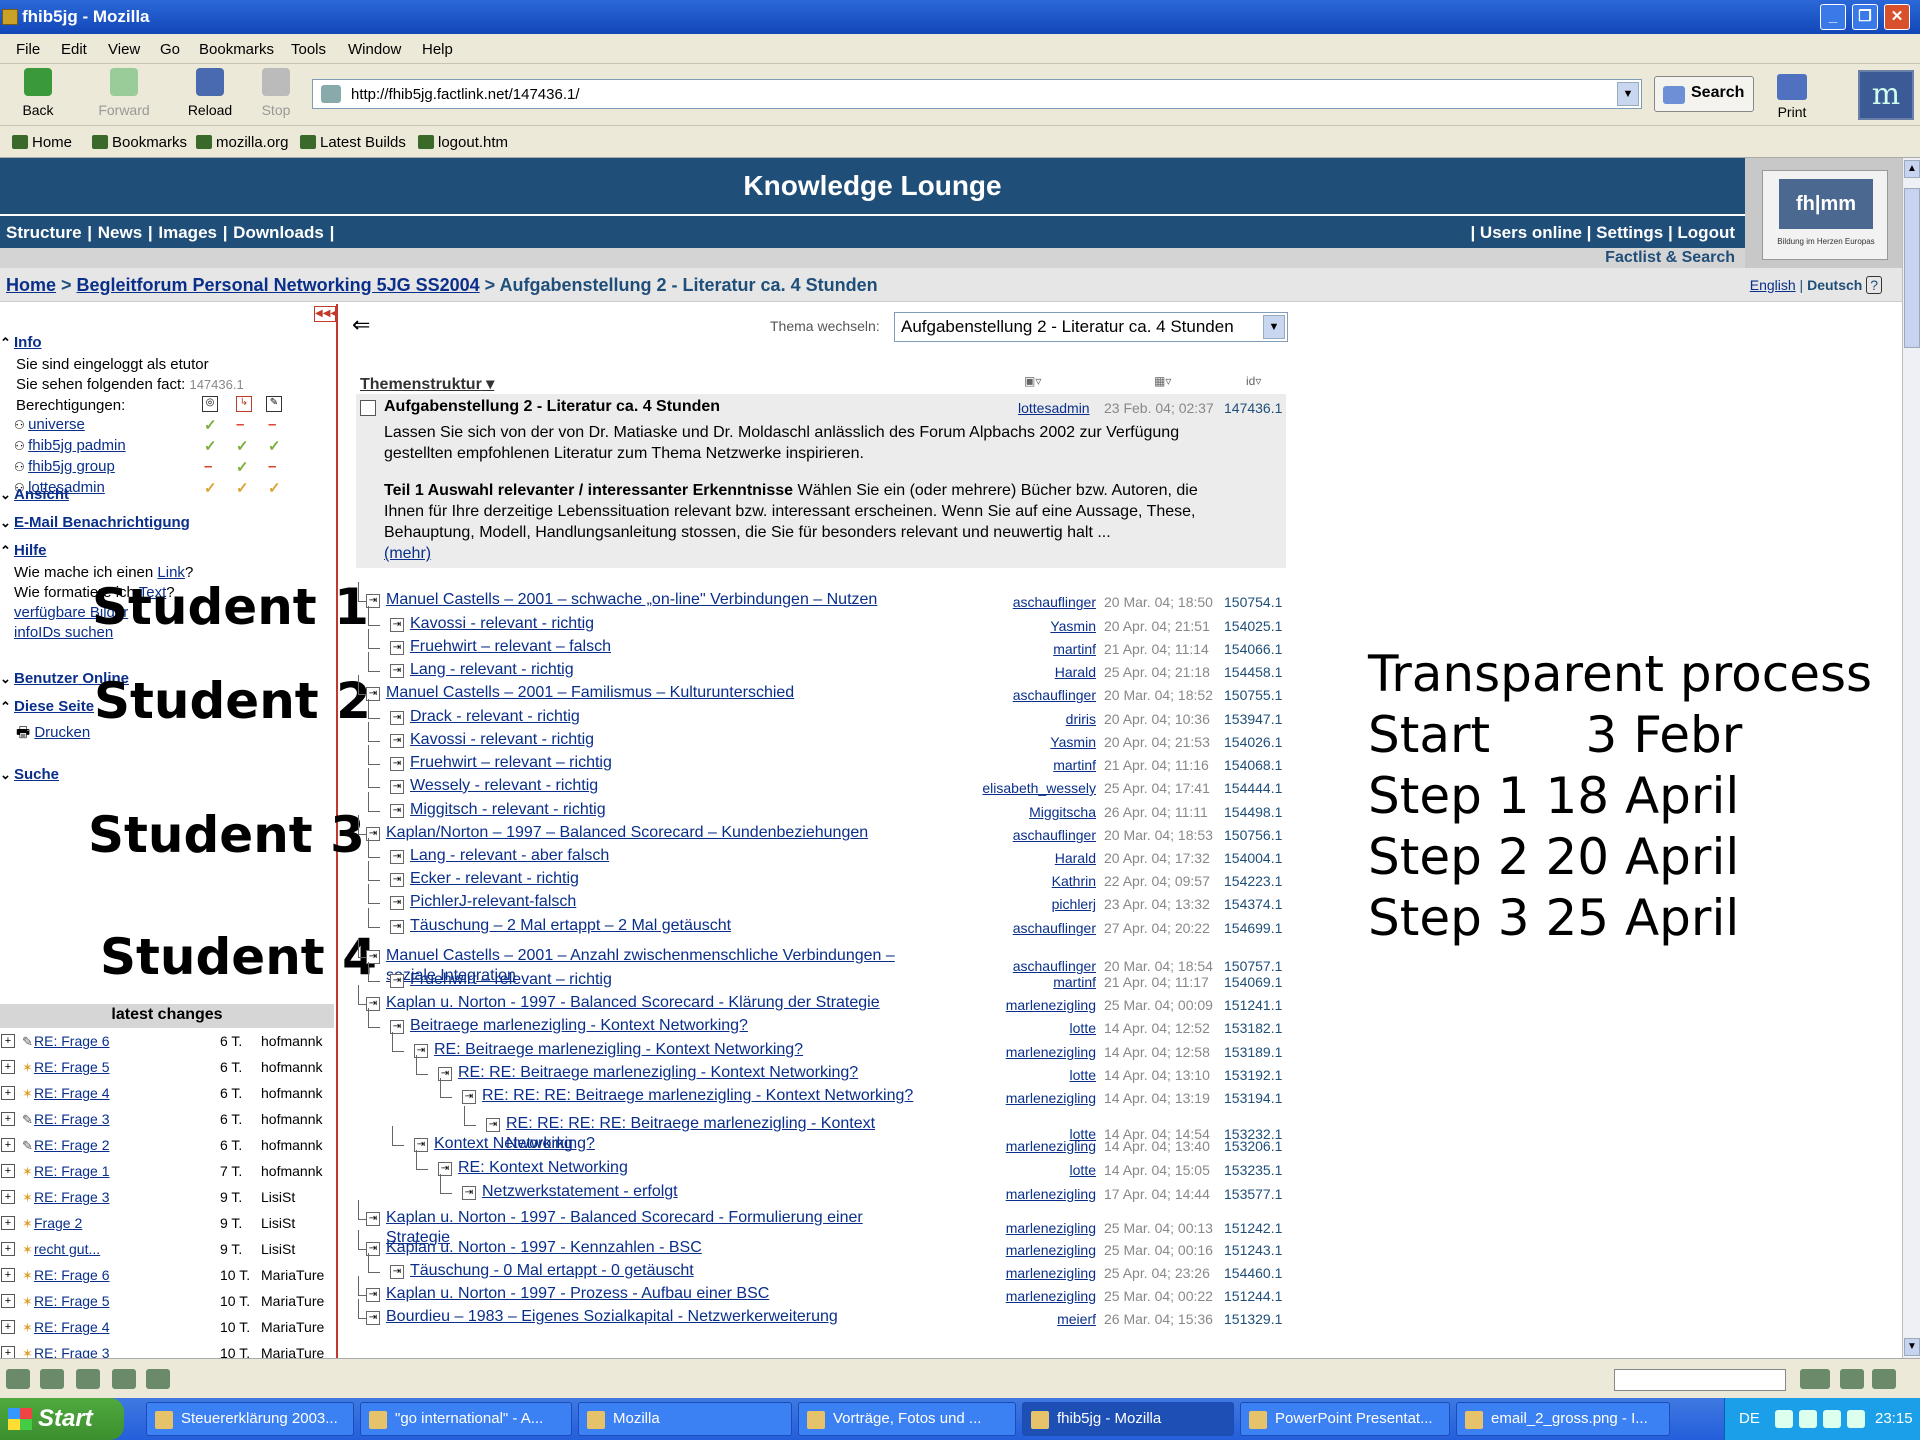 The image size is (1920, 1440). I want to click on latest-change-item: + ✶ Frage 2 9 T. LisiSt, so click(167, 1225).